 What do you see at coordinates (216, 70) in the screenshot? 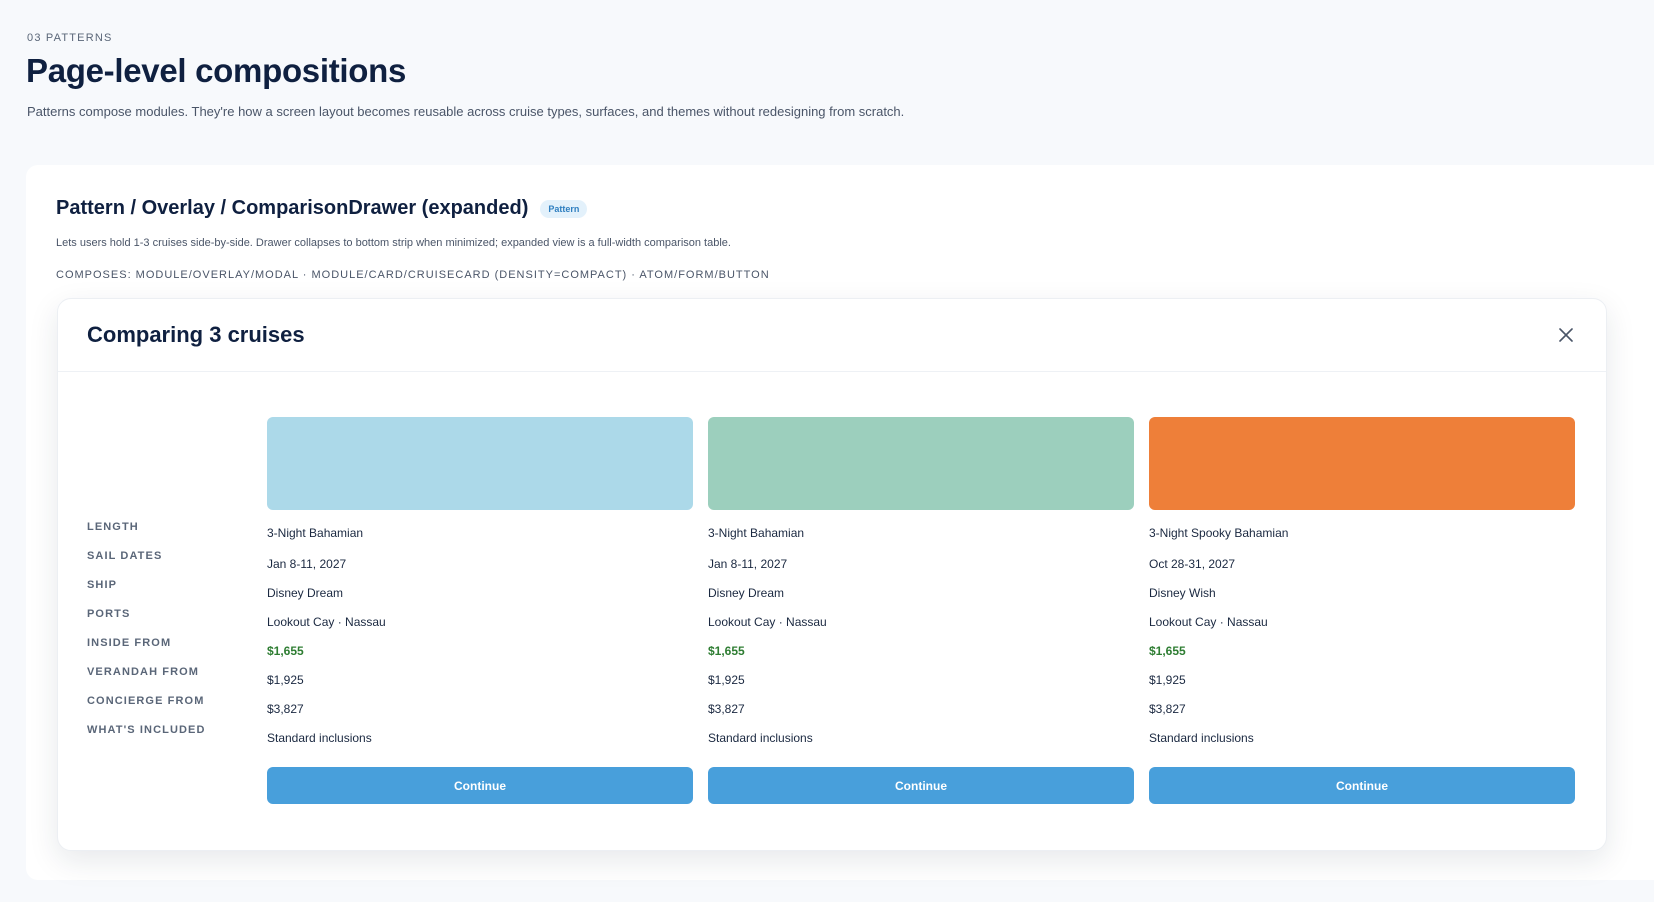
I see `page-title: Page-level compositions` at bounding box center [216, 70].